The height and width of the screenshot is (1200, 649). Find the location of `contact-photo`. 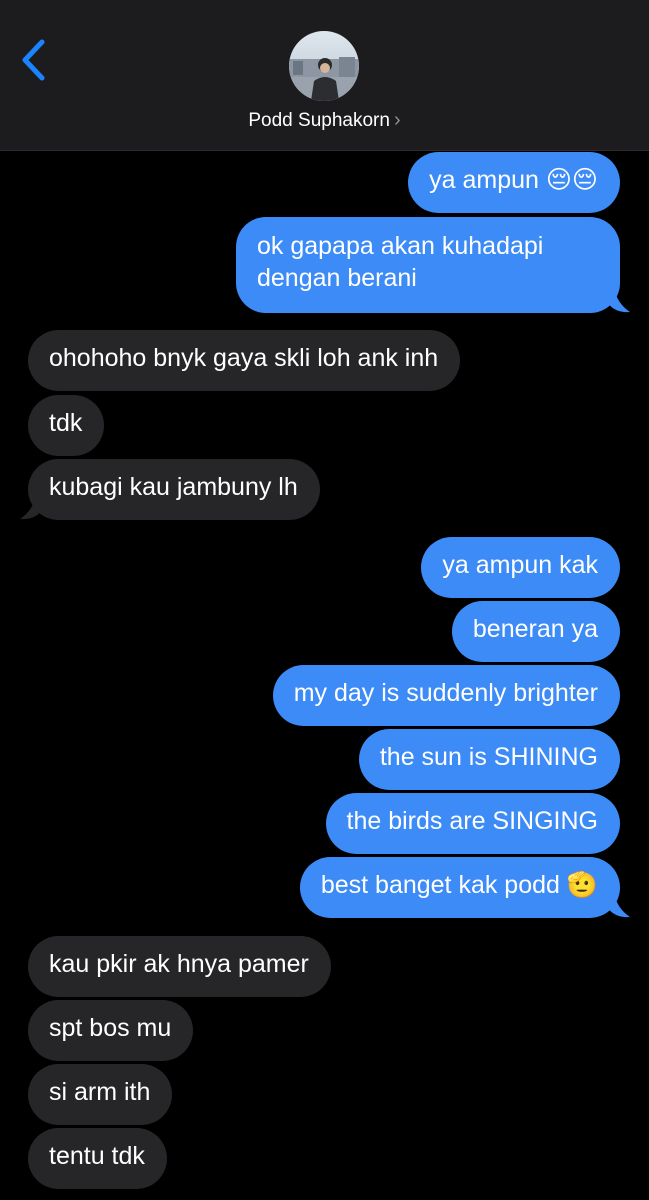

contact-photo is located at coordinates (324, 66).